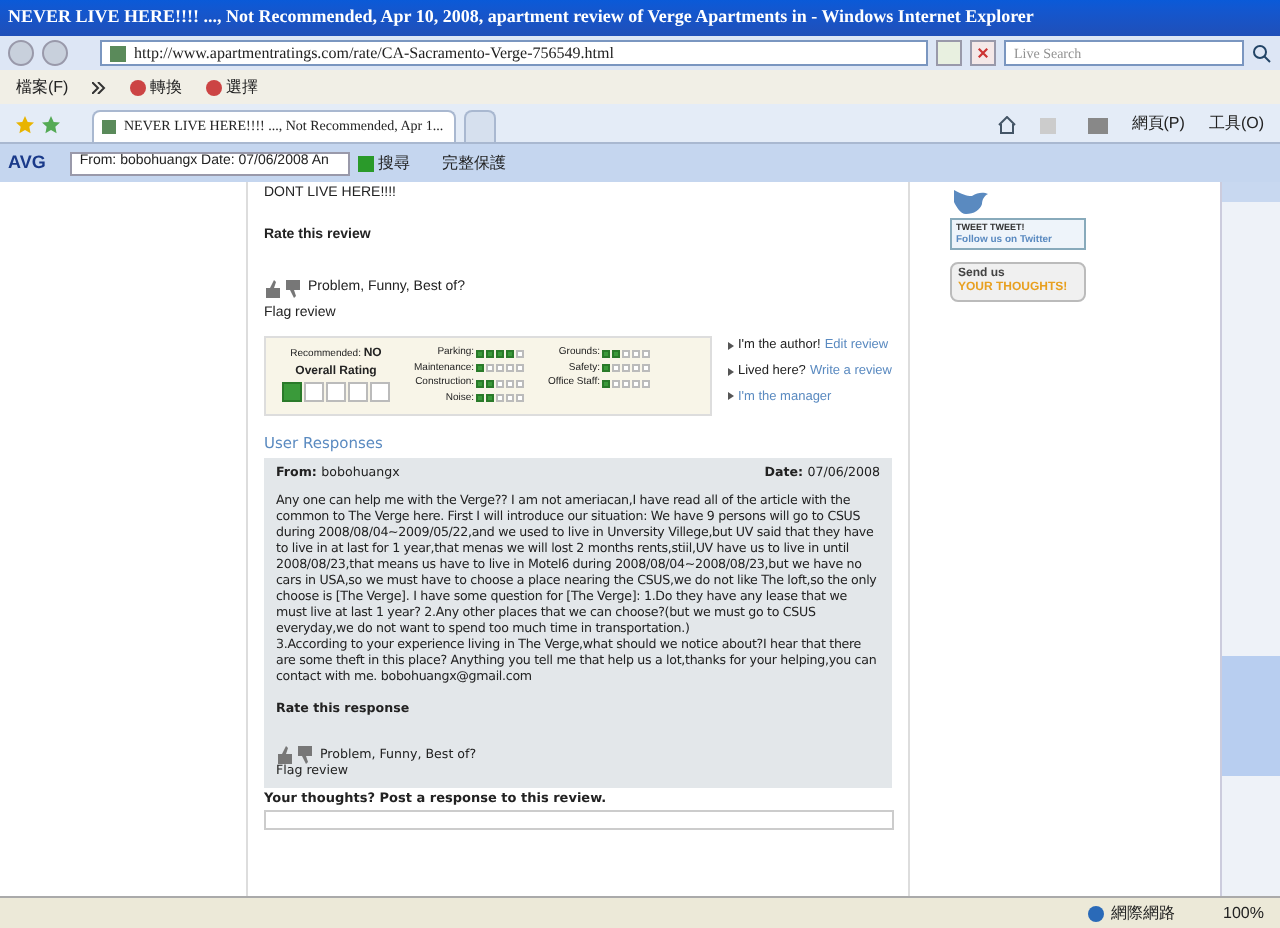 The width and height of the screenshot is (1280, 928). What do you see at coordinates (1243, 913) in the screenshot?
I see `zoom-control: 100%` at bounding box center [1243, 913].